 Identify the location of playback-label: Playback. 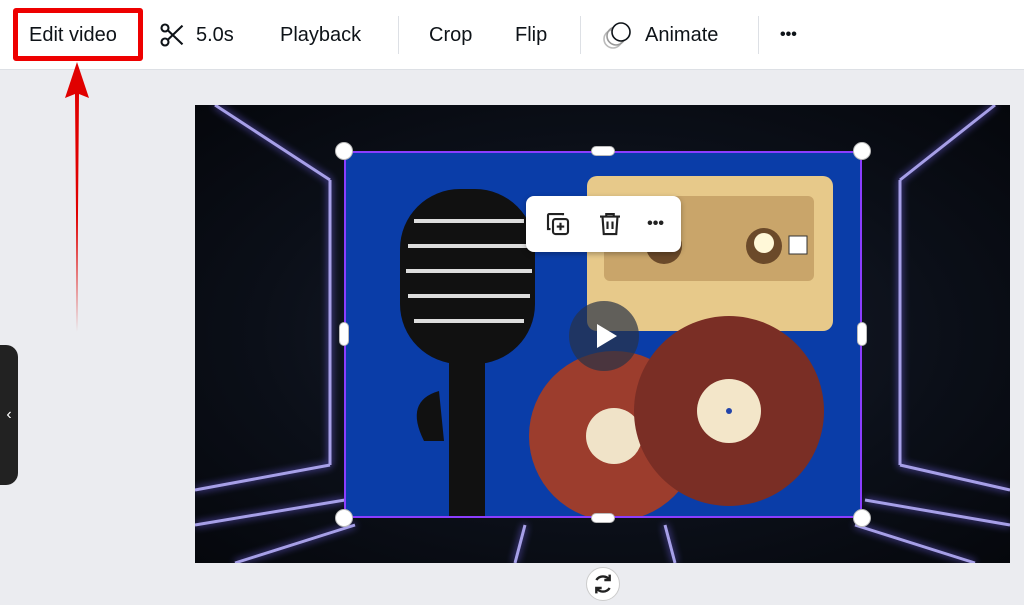
(321, 35).